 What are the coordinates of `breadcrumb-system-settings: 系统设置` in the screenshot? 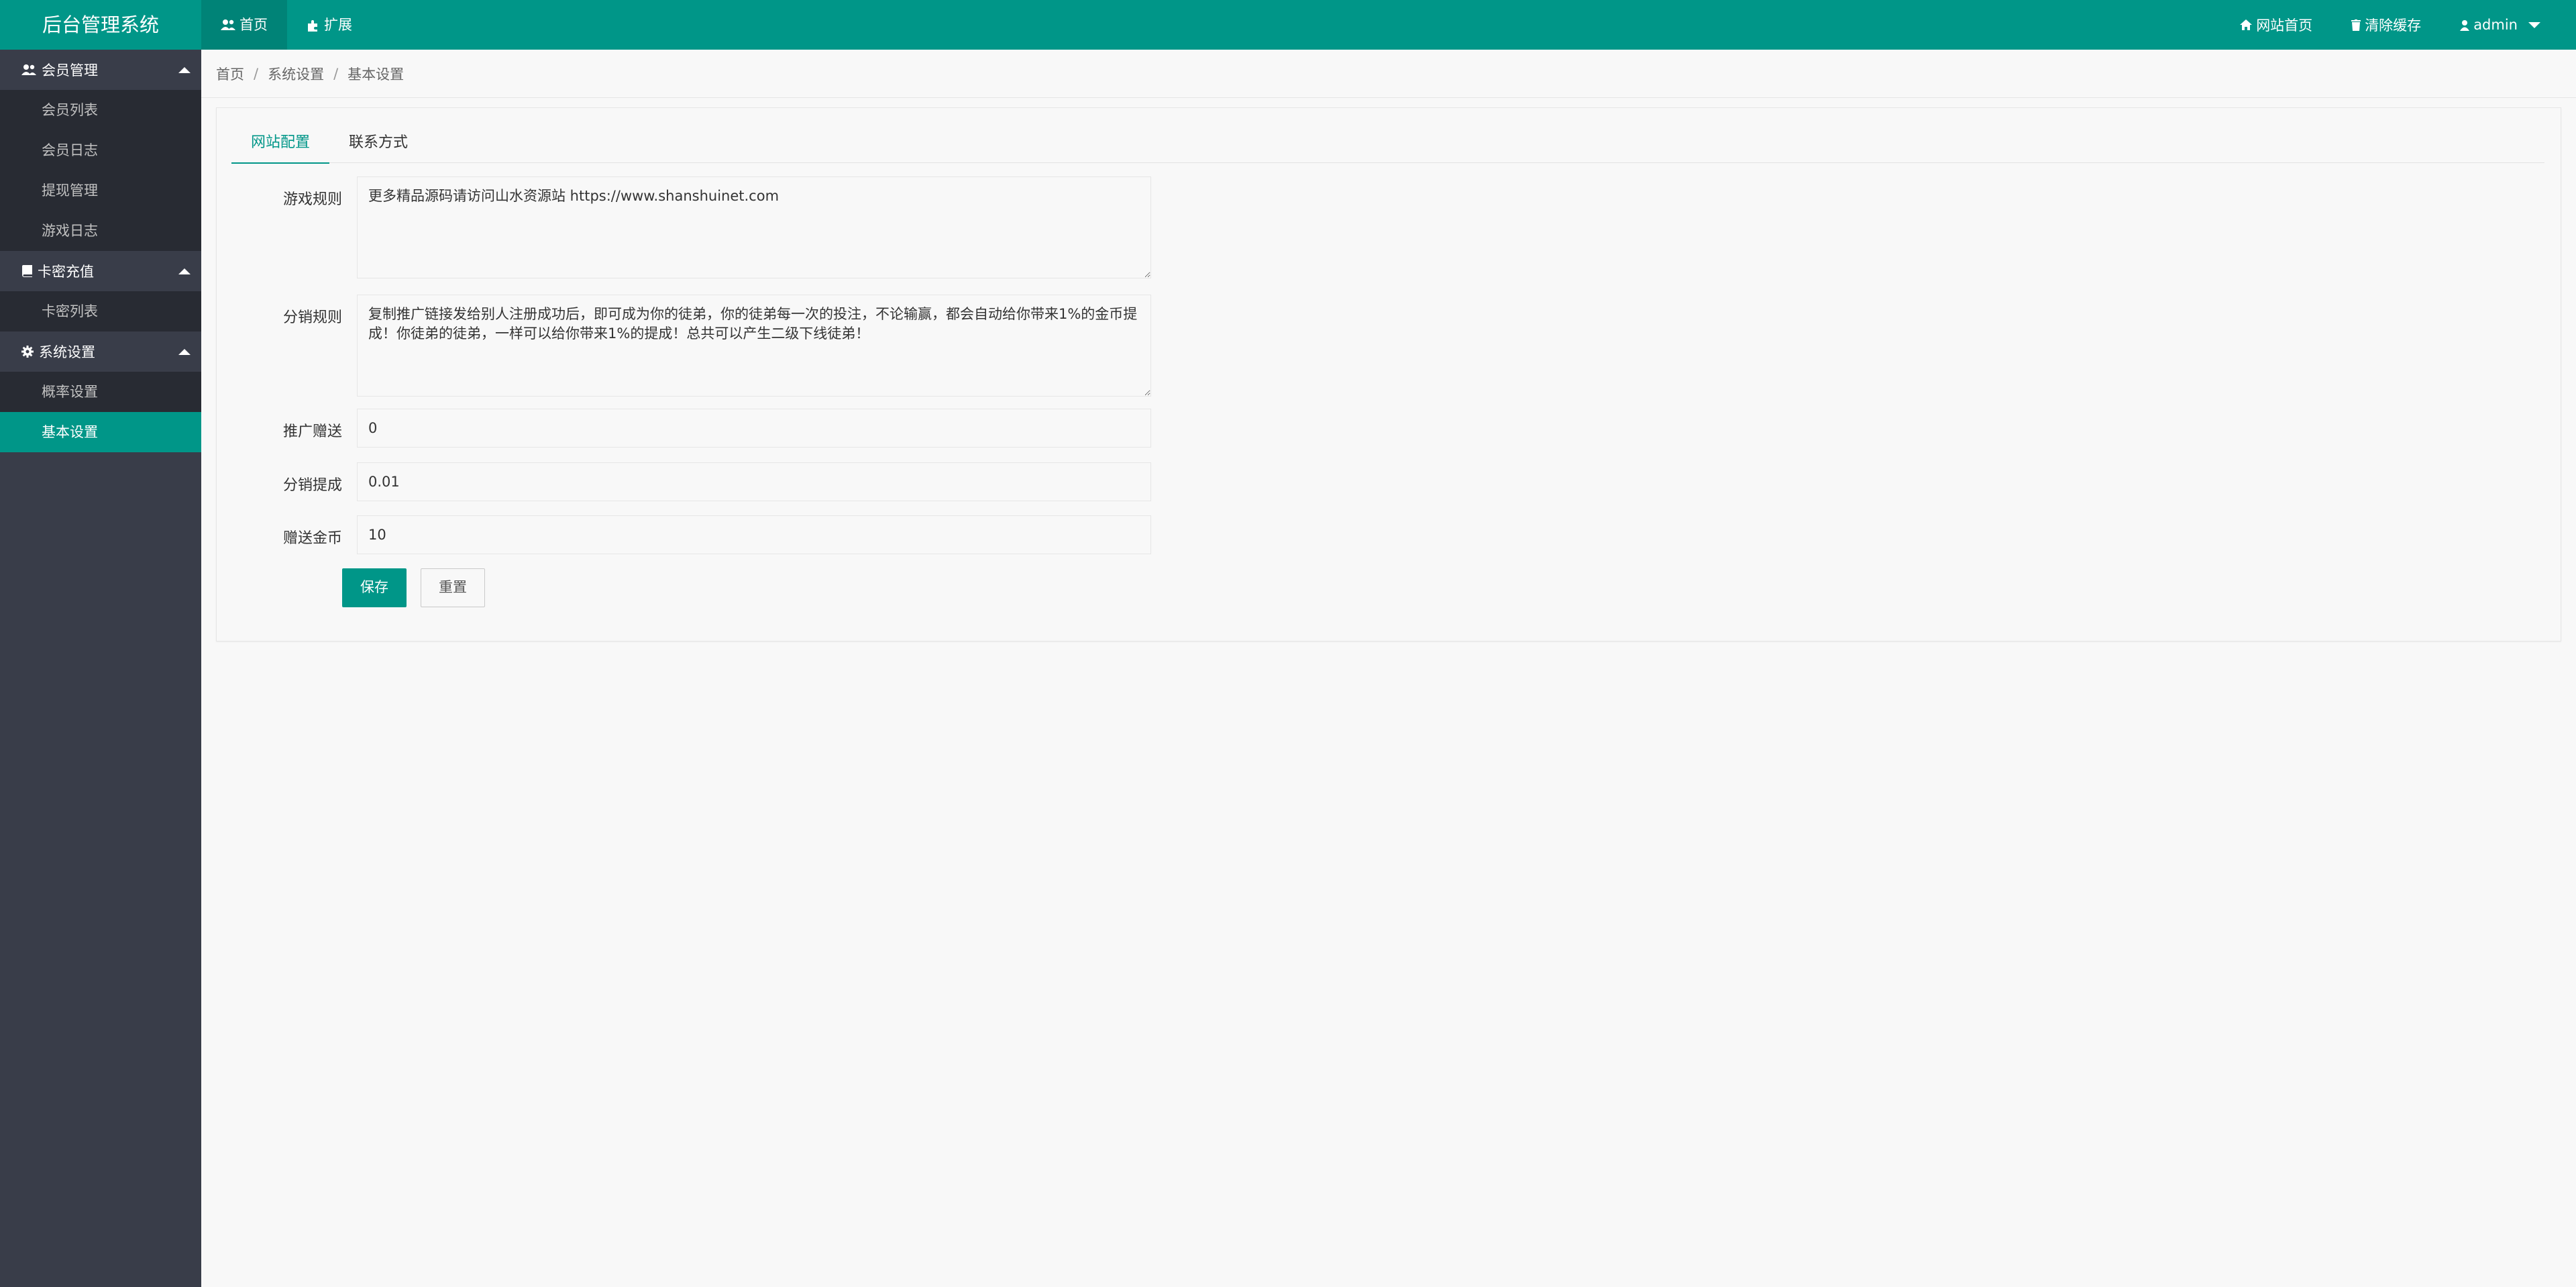 It's located at (296, 74).